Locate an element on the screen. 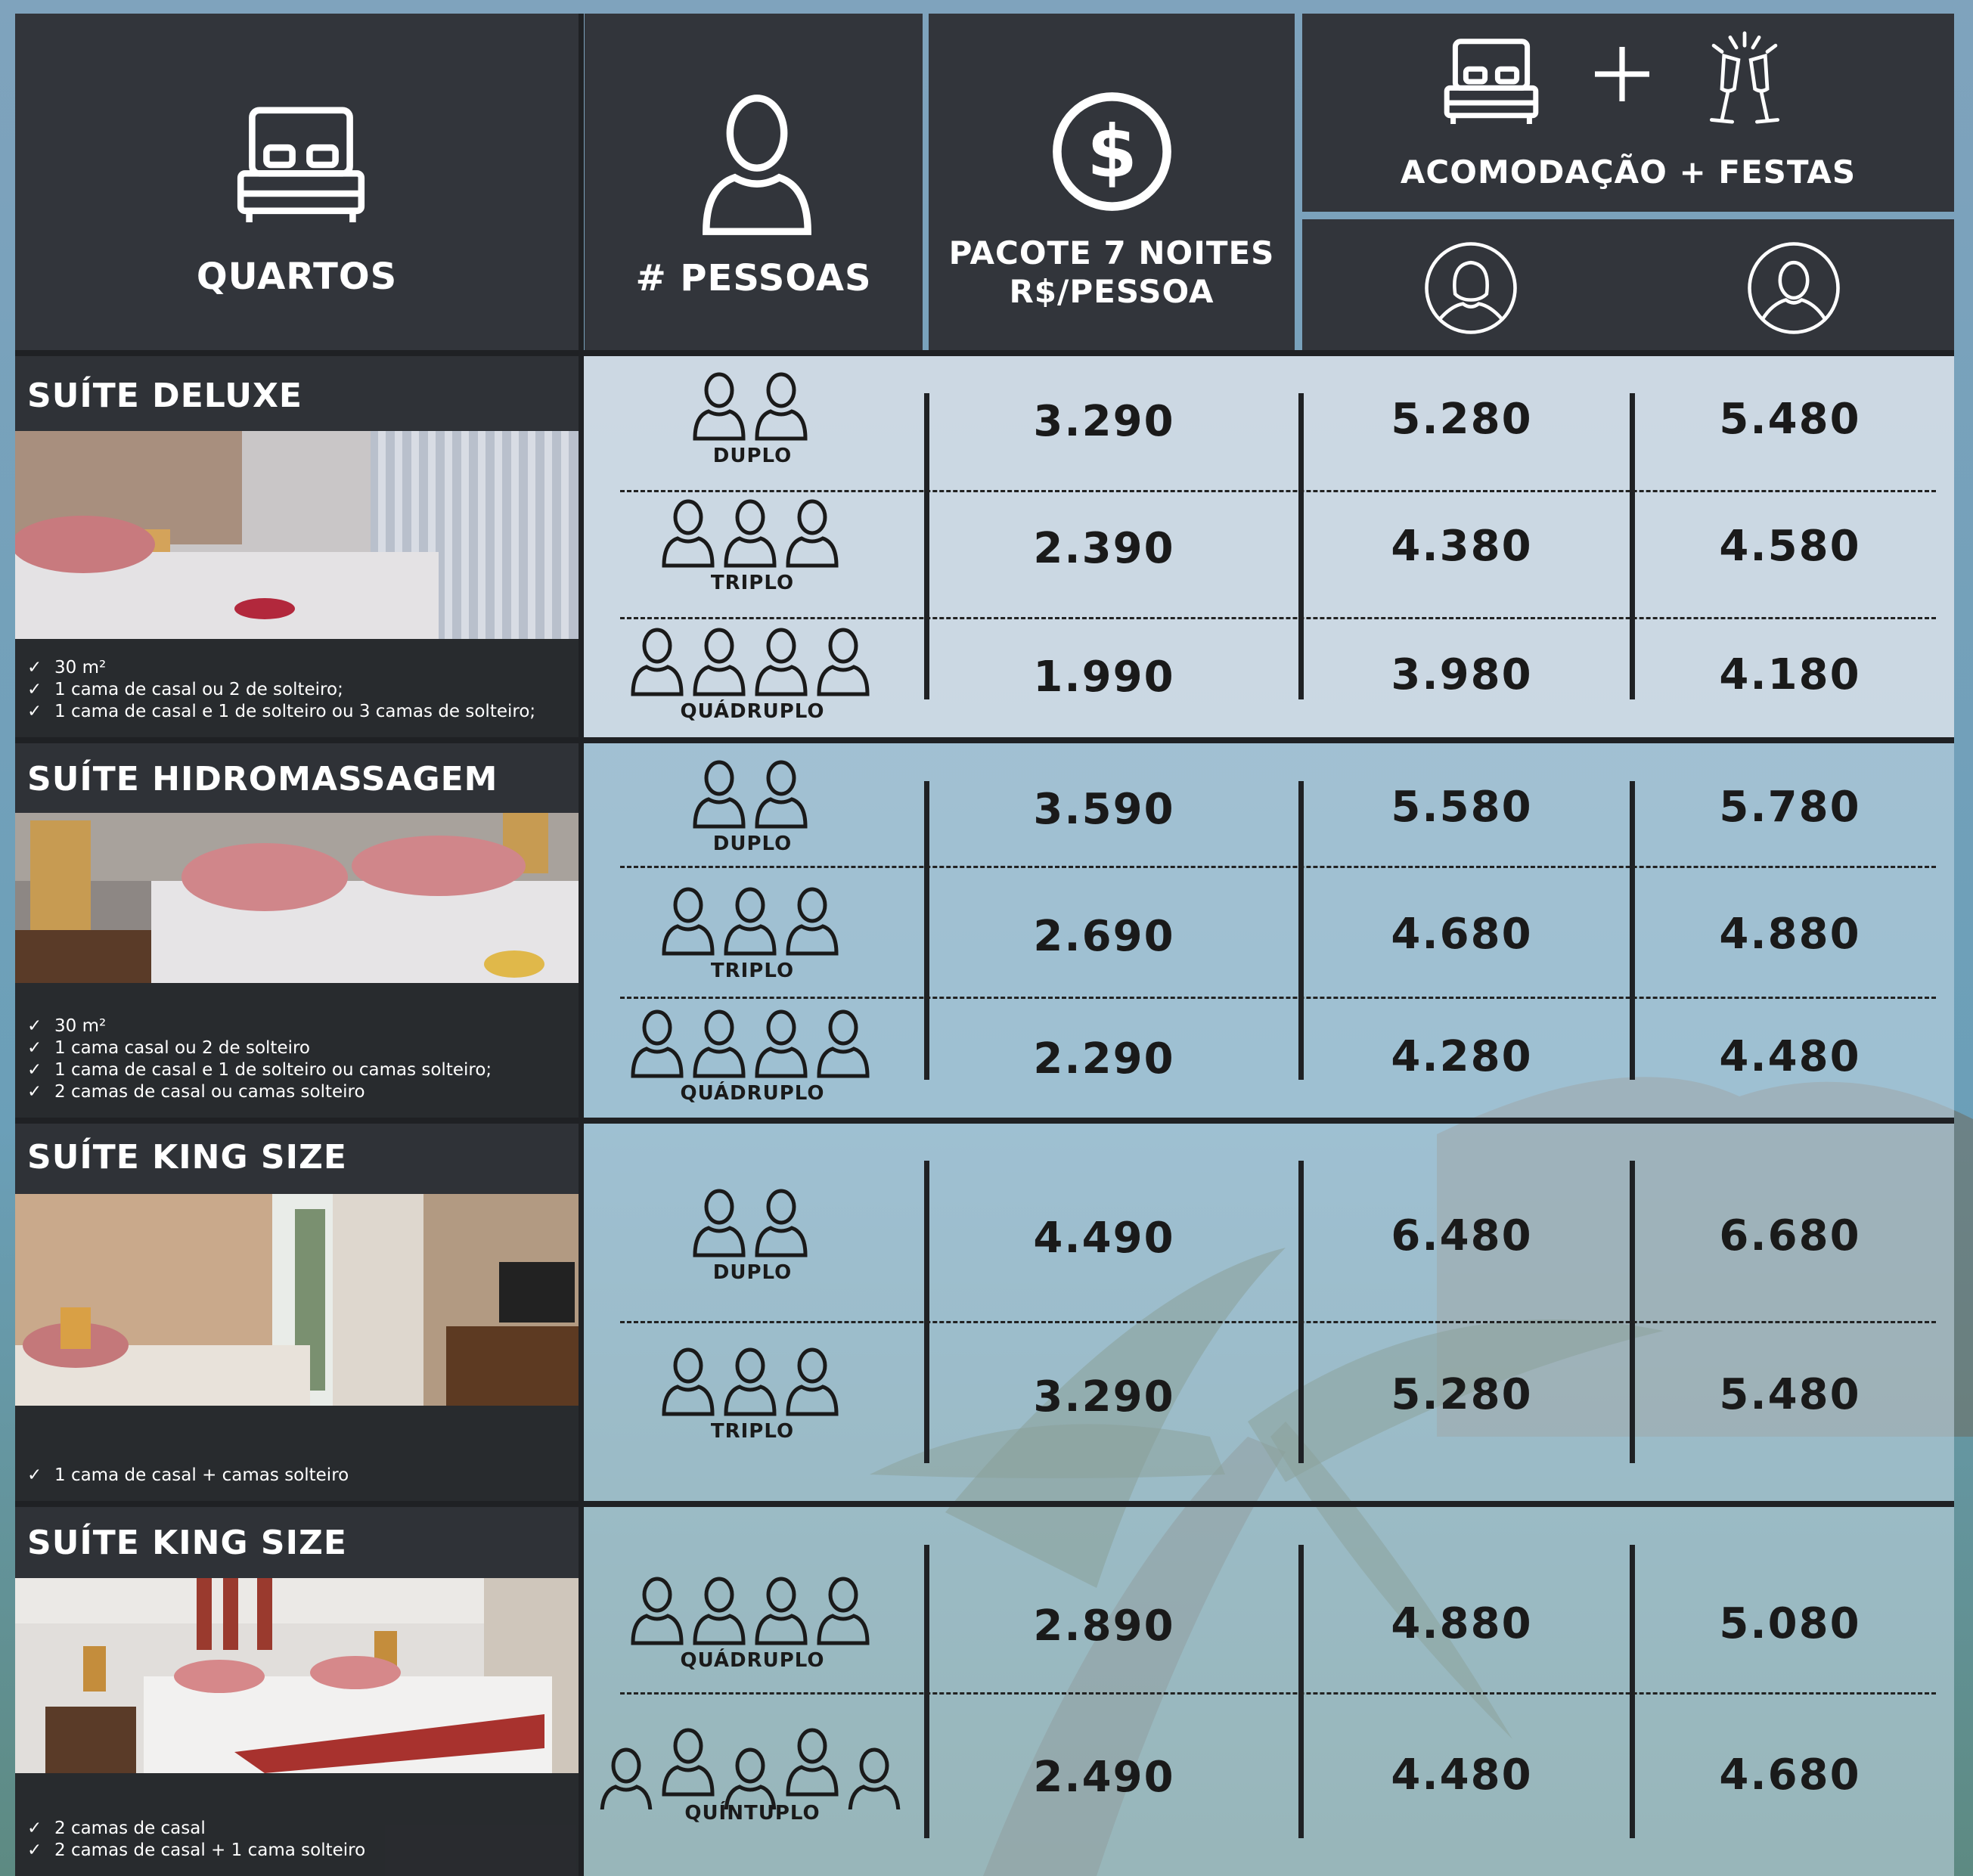 This screenshot has width=1973, height=1876. room-features: ✓ 1 cama de casal + camas solteiro is located at coordinates (297, 1453).